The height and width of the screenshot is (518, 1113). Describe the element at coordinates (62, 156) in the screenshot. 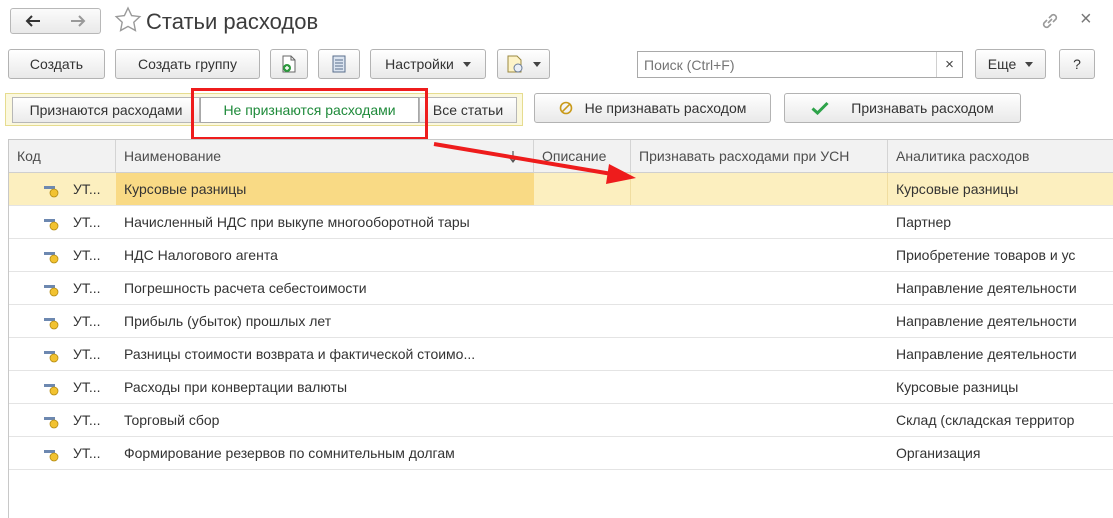

I see `column-header-code: Код` at that location.